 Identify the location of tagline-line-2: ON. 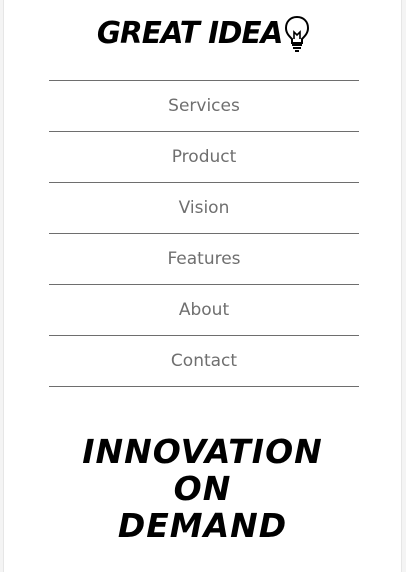
(202, 488).